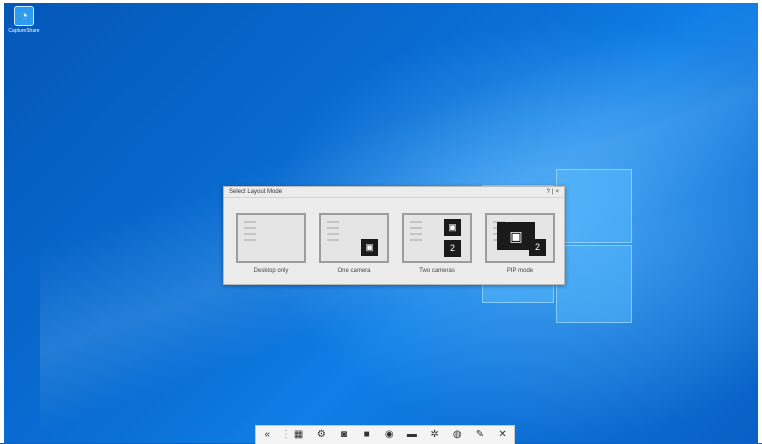 The image size is (762, 444). I want to click on help-button: ?, so click(548, 192).